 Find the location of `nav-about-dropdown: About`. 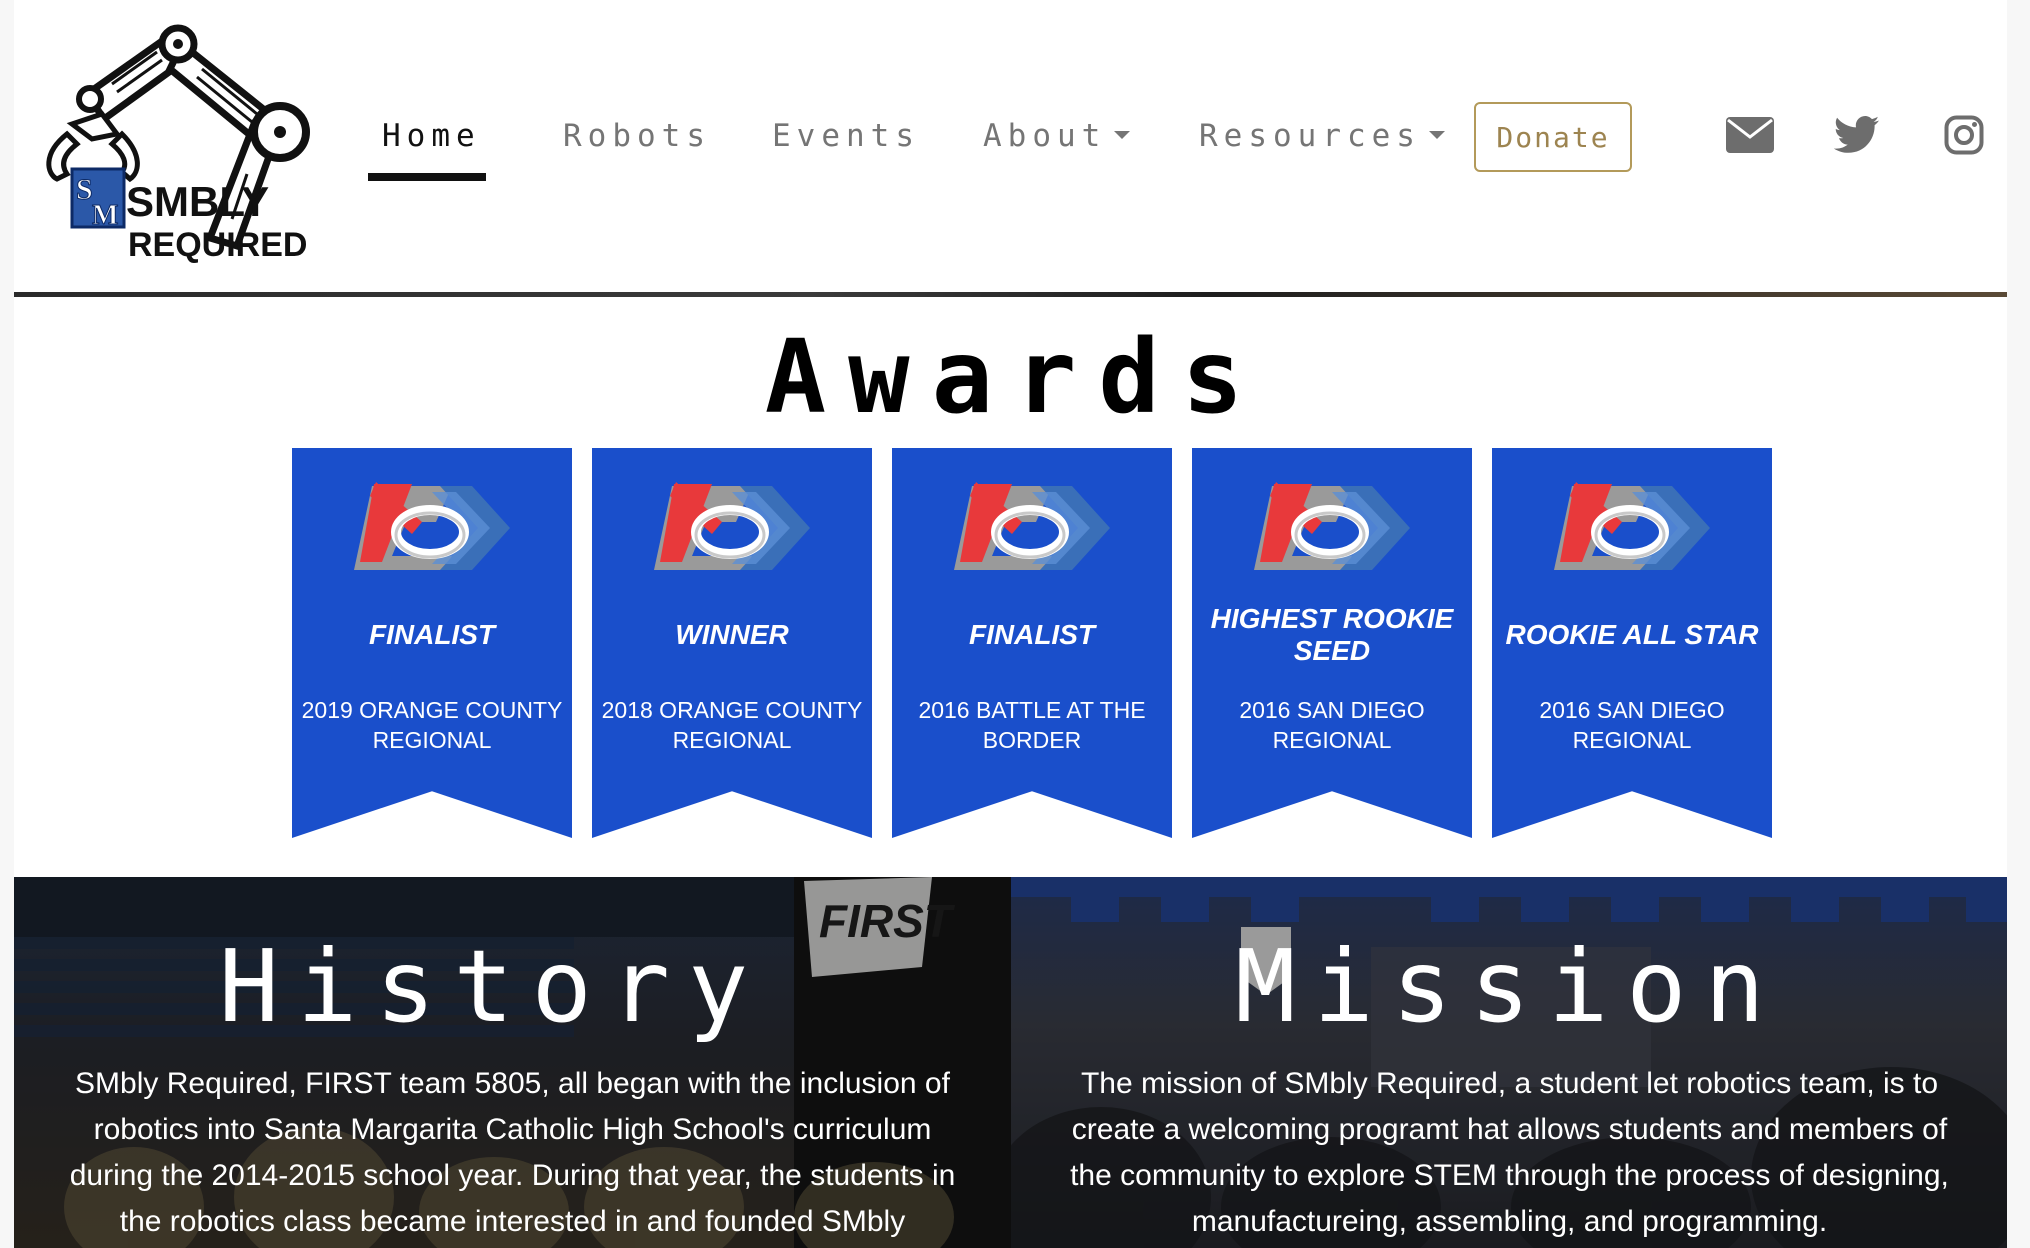

nav-about-dropdown: About is located at coordinates (1057, 140).